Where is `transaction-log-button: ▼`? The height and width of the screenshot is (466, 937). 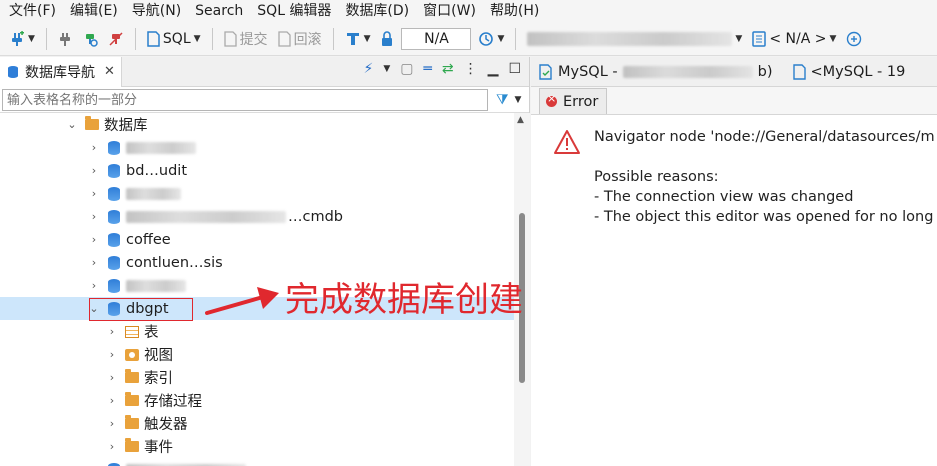
transaction-log-button: ▼ is located at coordinates (491, 39).